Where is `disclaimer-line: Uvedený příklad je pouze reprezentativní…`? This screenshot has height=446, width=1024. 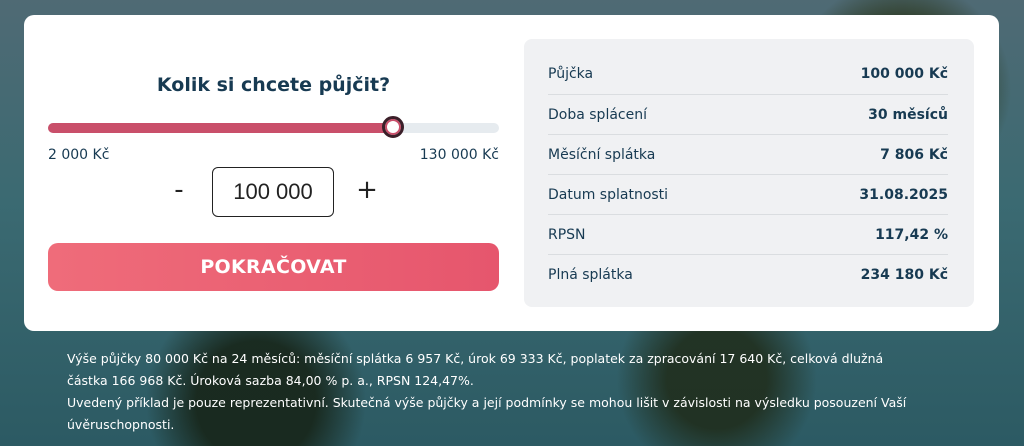
disclaimer-line: Uvedený příklad je pouze reprezentativní… is located at coordinates (487, 402).